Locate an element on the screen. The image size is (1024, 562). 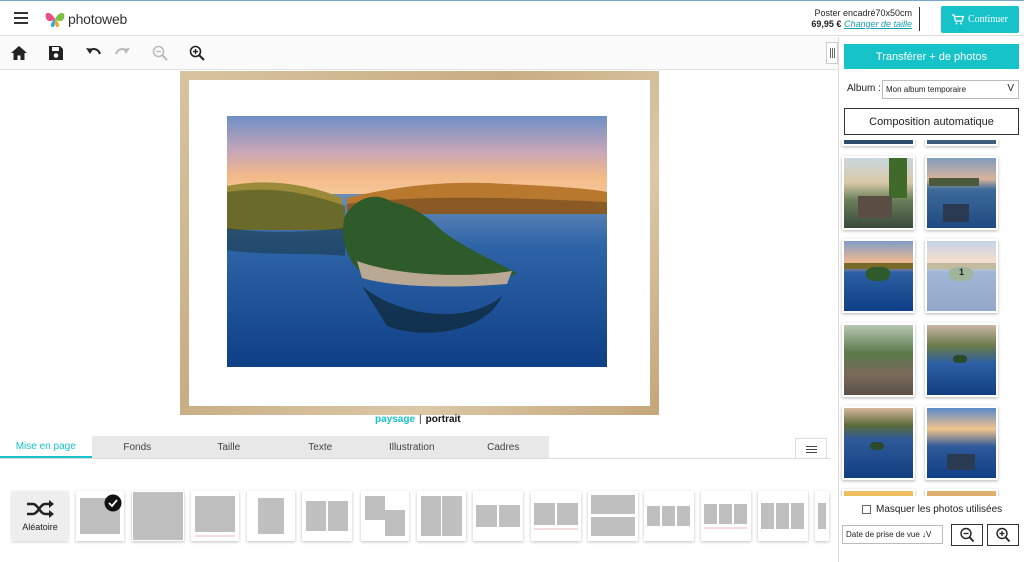
orientation-portrait: portrait is located at coordinates (443, 419).